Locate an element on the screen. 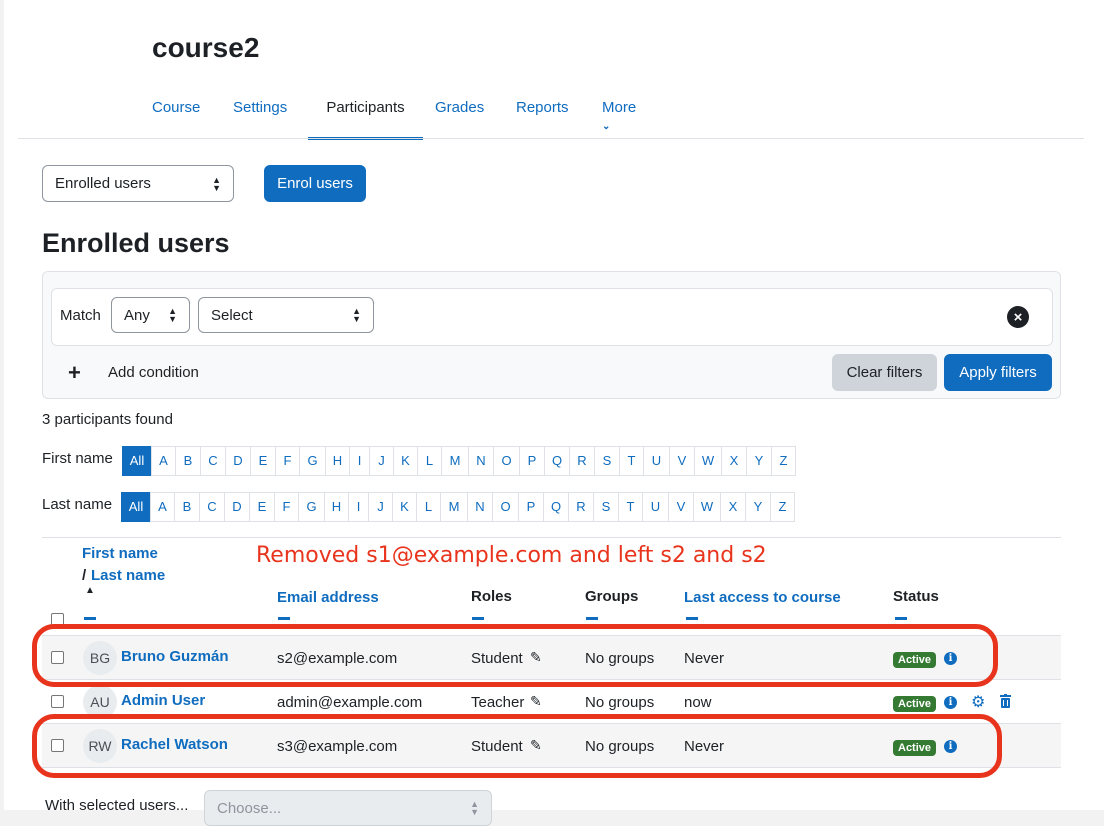 The height and width of the screenshot is (826, 1104). last-name-letter-t: T is located at coordinates (630, 507).